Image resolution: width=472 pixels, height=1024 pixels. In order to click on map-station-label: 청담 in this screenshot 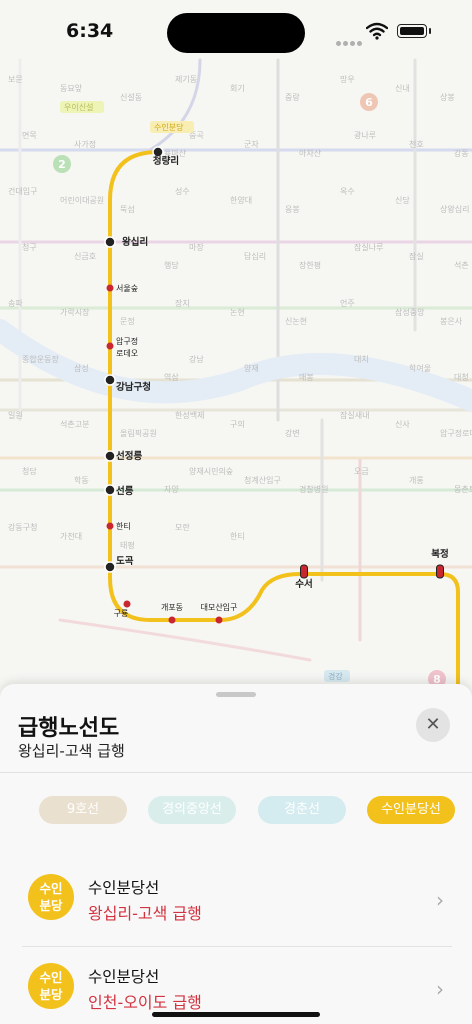, I will do `click(29, 471)`.